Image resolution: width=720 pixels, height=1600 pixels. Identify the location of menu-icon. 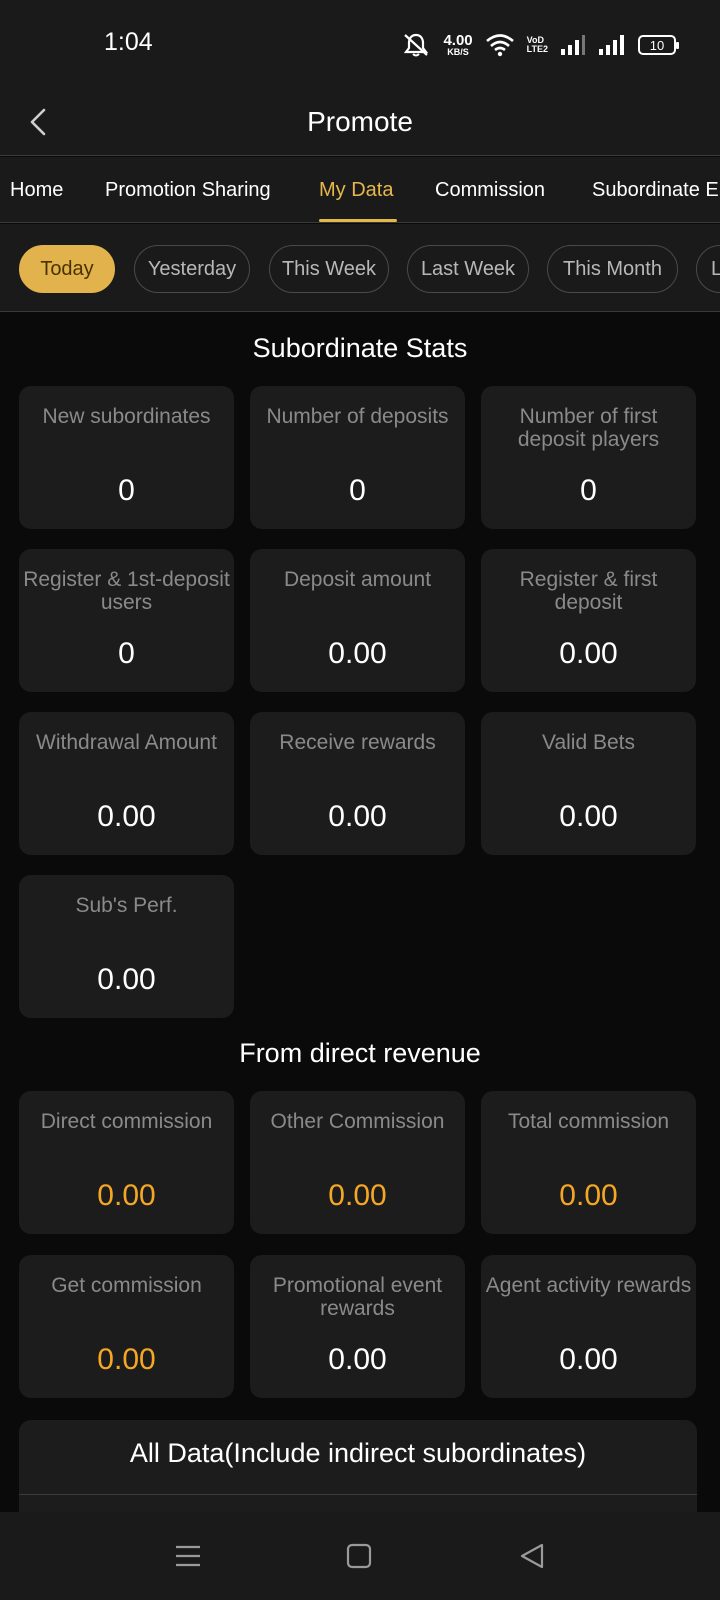
(188, 1556).